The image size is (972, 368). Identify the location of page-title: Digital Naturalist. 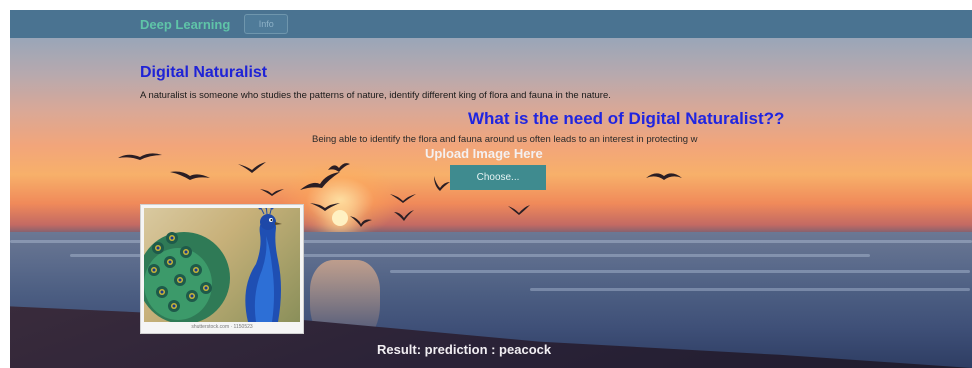
(204, 72).